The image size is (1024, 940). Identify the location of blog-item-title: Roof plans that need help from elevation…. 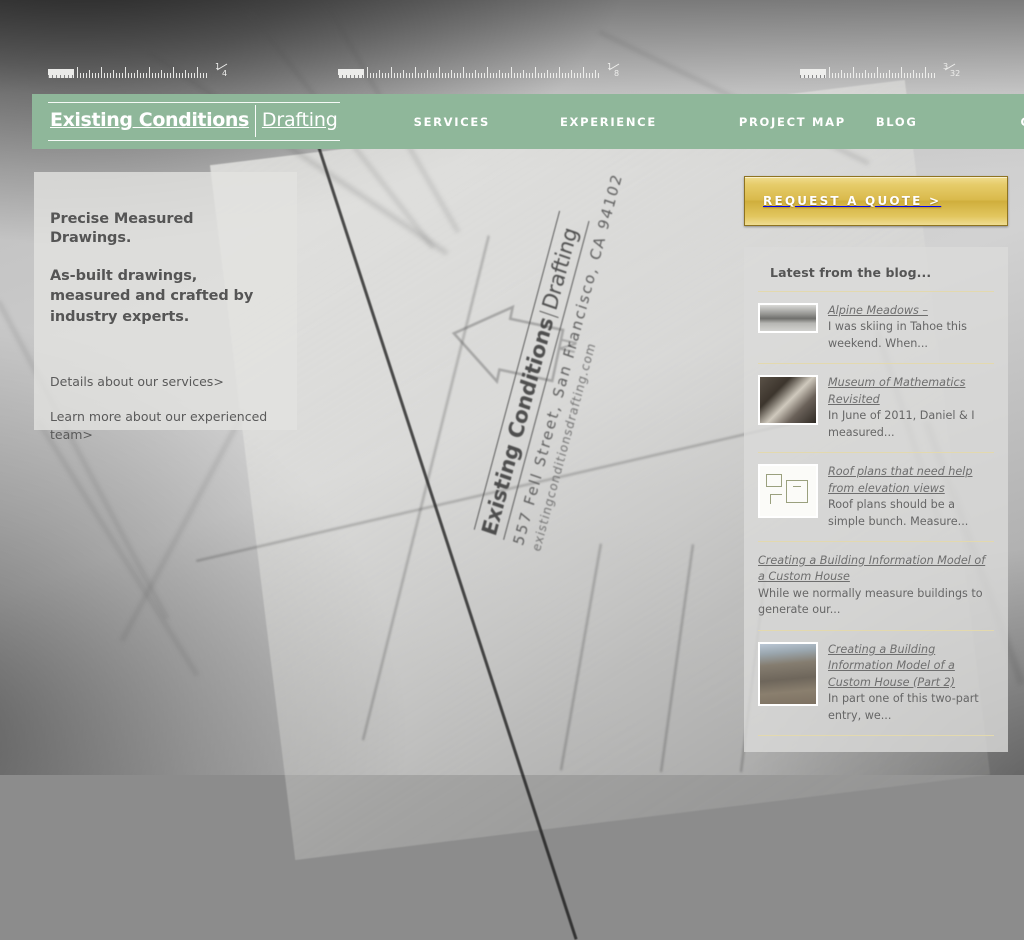
(911, 480).